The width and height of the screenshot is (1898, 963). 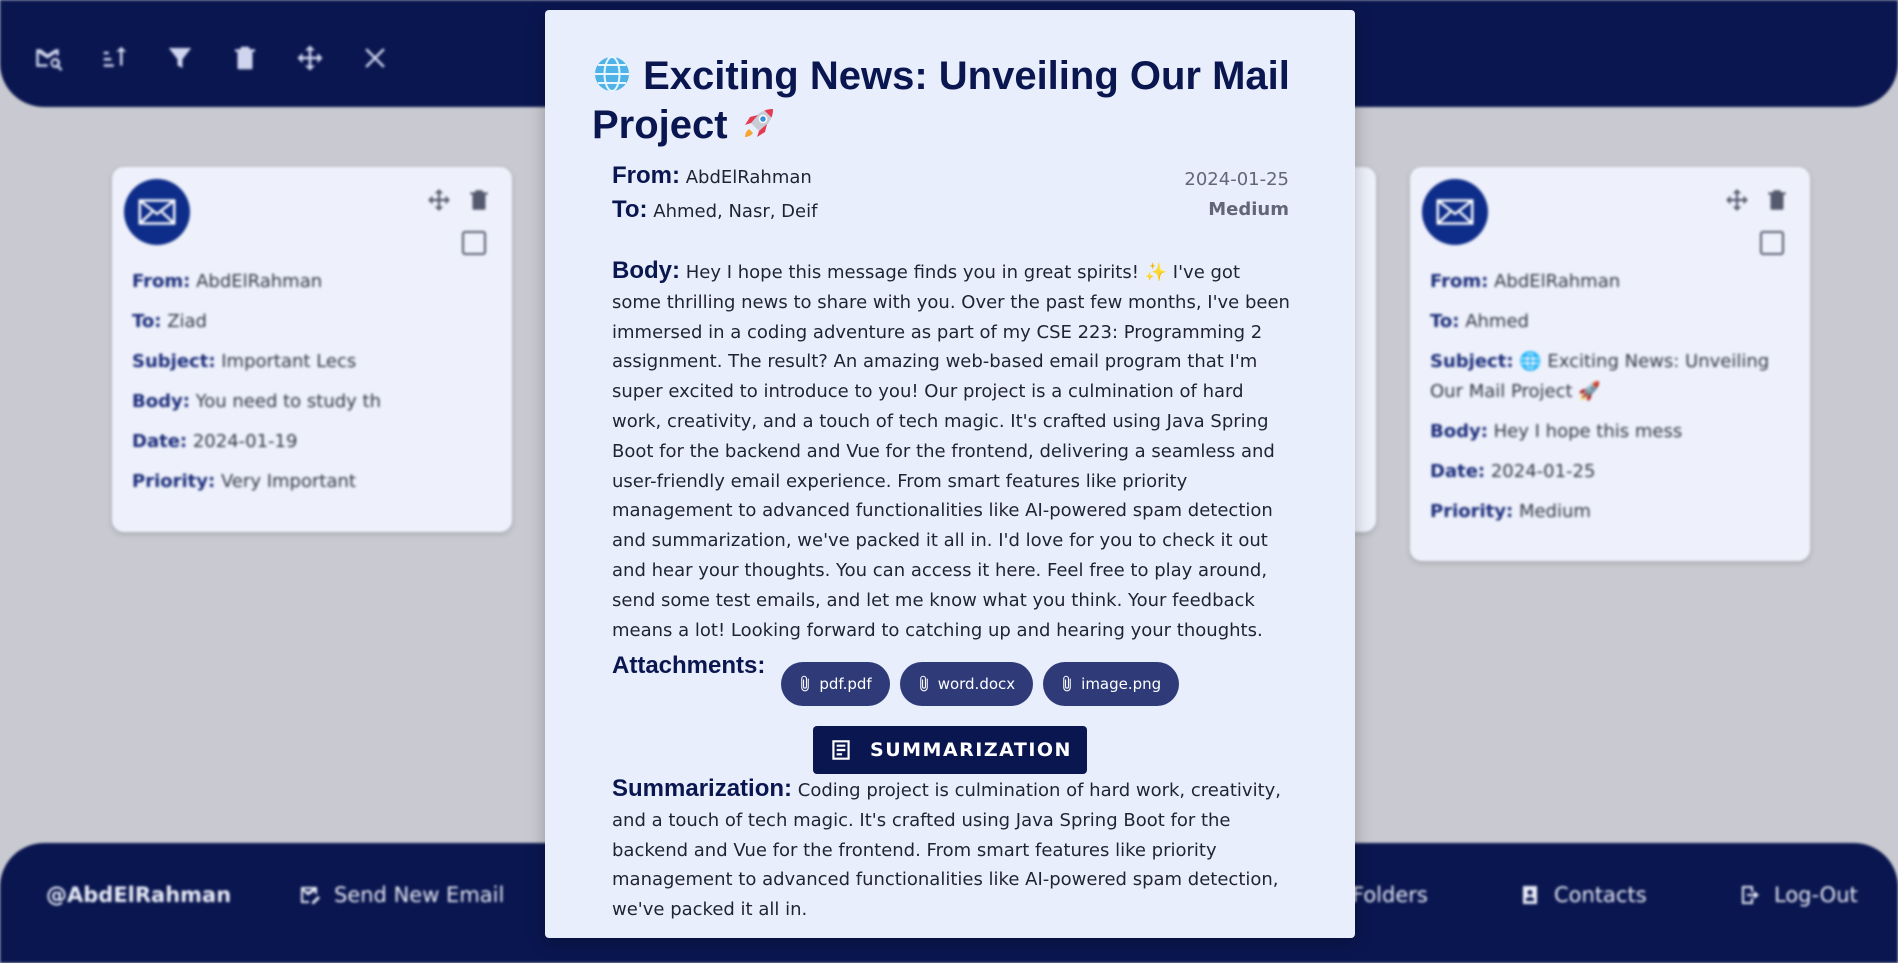 I want to click on email-priority: Medium, so click(x=1248, y=209).